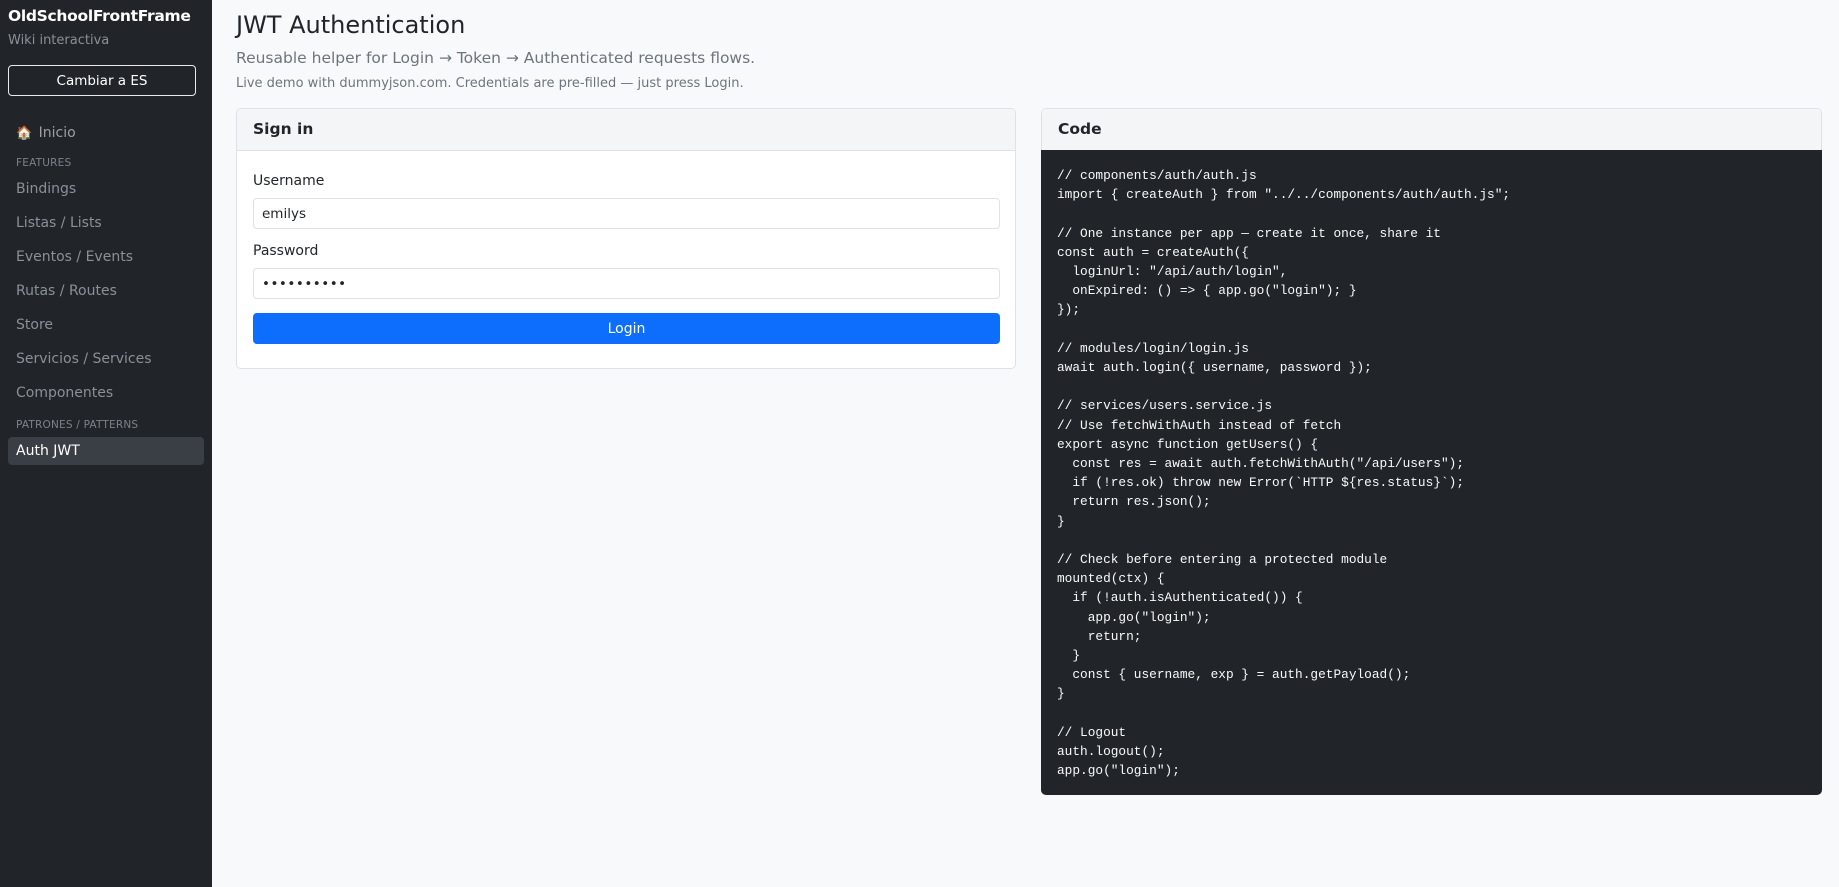  I want to click on password-label: Password, so click(286, 251).